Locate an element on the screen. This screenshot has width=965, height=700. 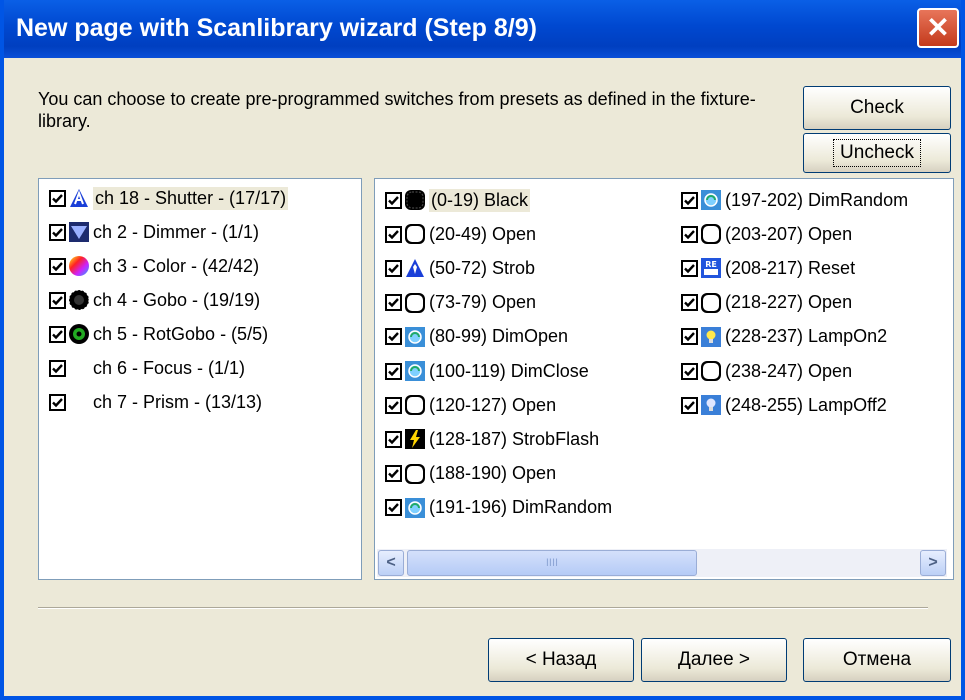
list-item: (203-207) Open is located at coordinates (766, 234).